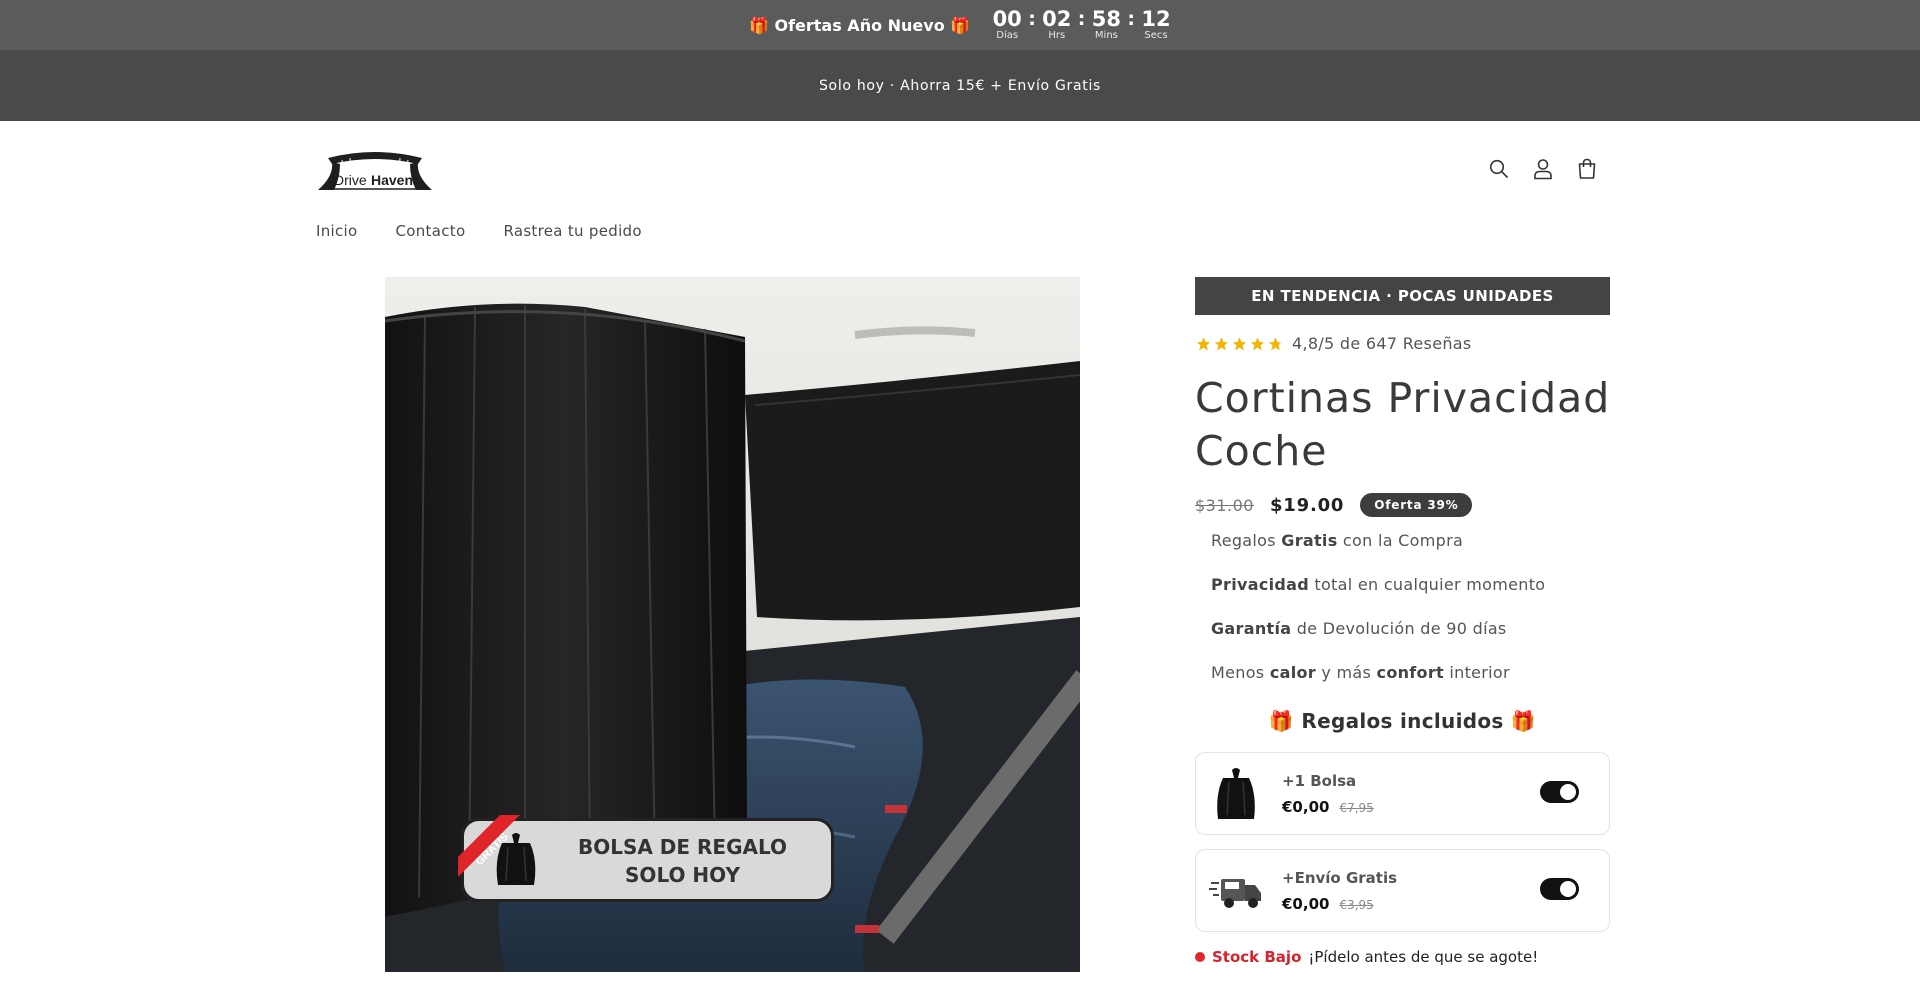 Image resolution: width=1920 pixels, height=993 pixels. Describe the element at coordinates (1007, 19) in the screenshot. I see `timer-days-value: 00` at that location.